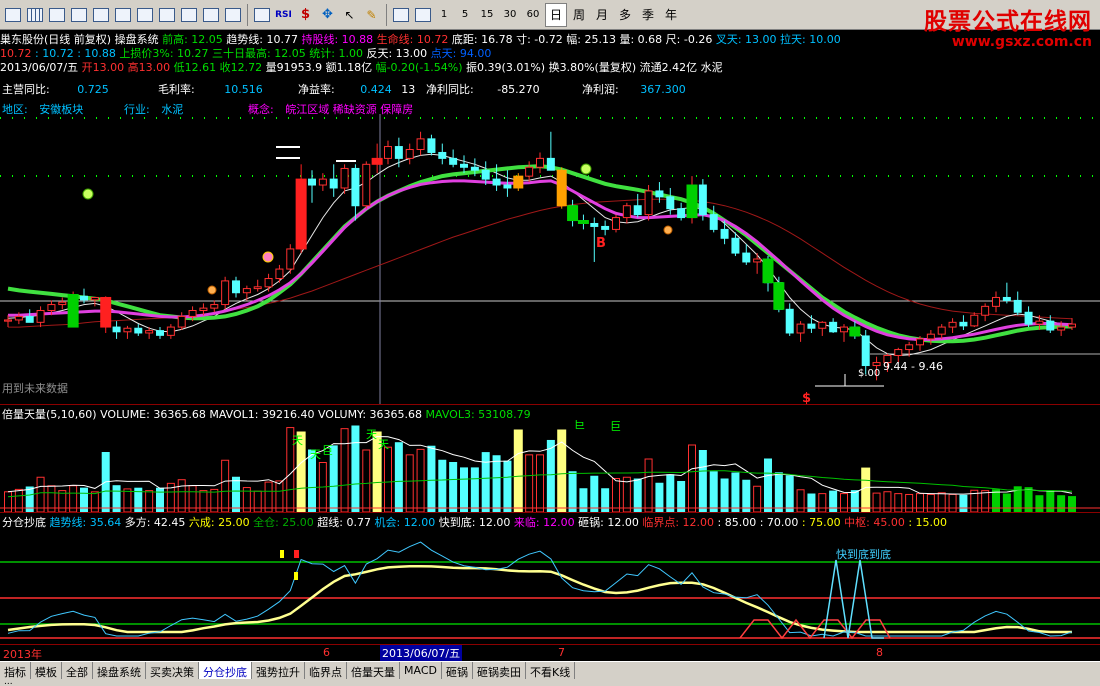 The image size is (1100, 686). I want to click on quote-segment: 振0.39(3.01%), so click(504, 67).